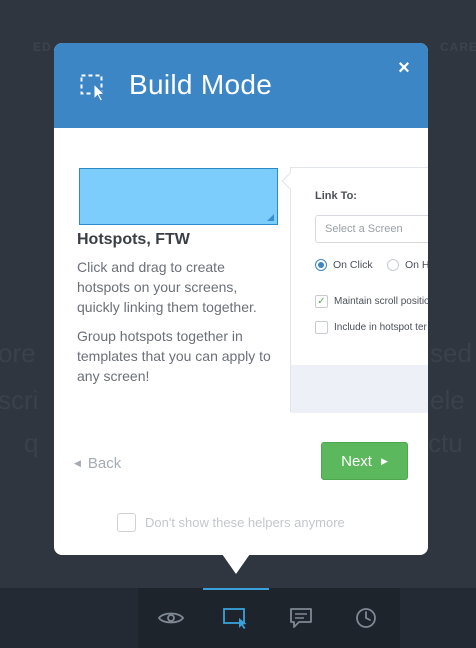  What do you see at coordinates (321, 301) in the screenshot?
I see `check-icon: ✓` at bounding box center [321, 301].